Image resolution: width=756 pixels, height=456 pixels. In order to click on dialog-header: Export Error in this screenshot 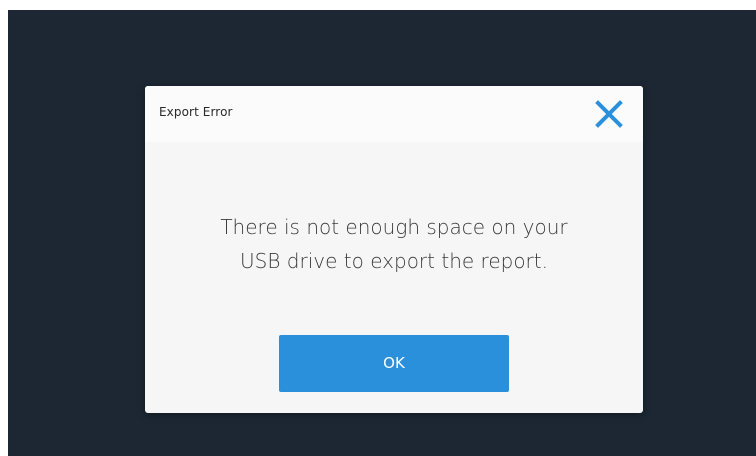, I will do `click(394, 114)`.